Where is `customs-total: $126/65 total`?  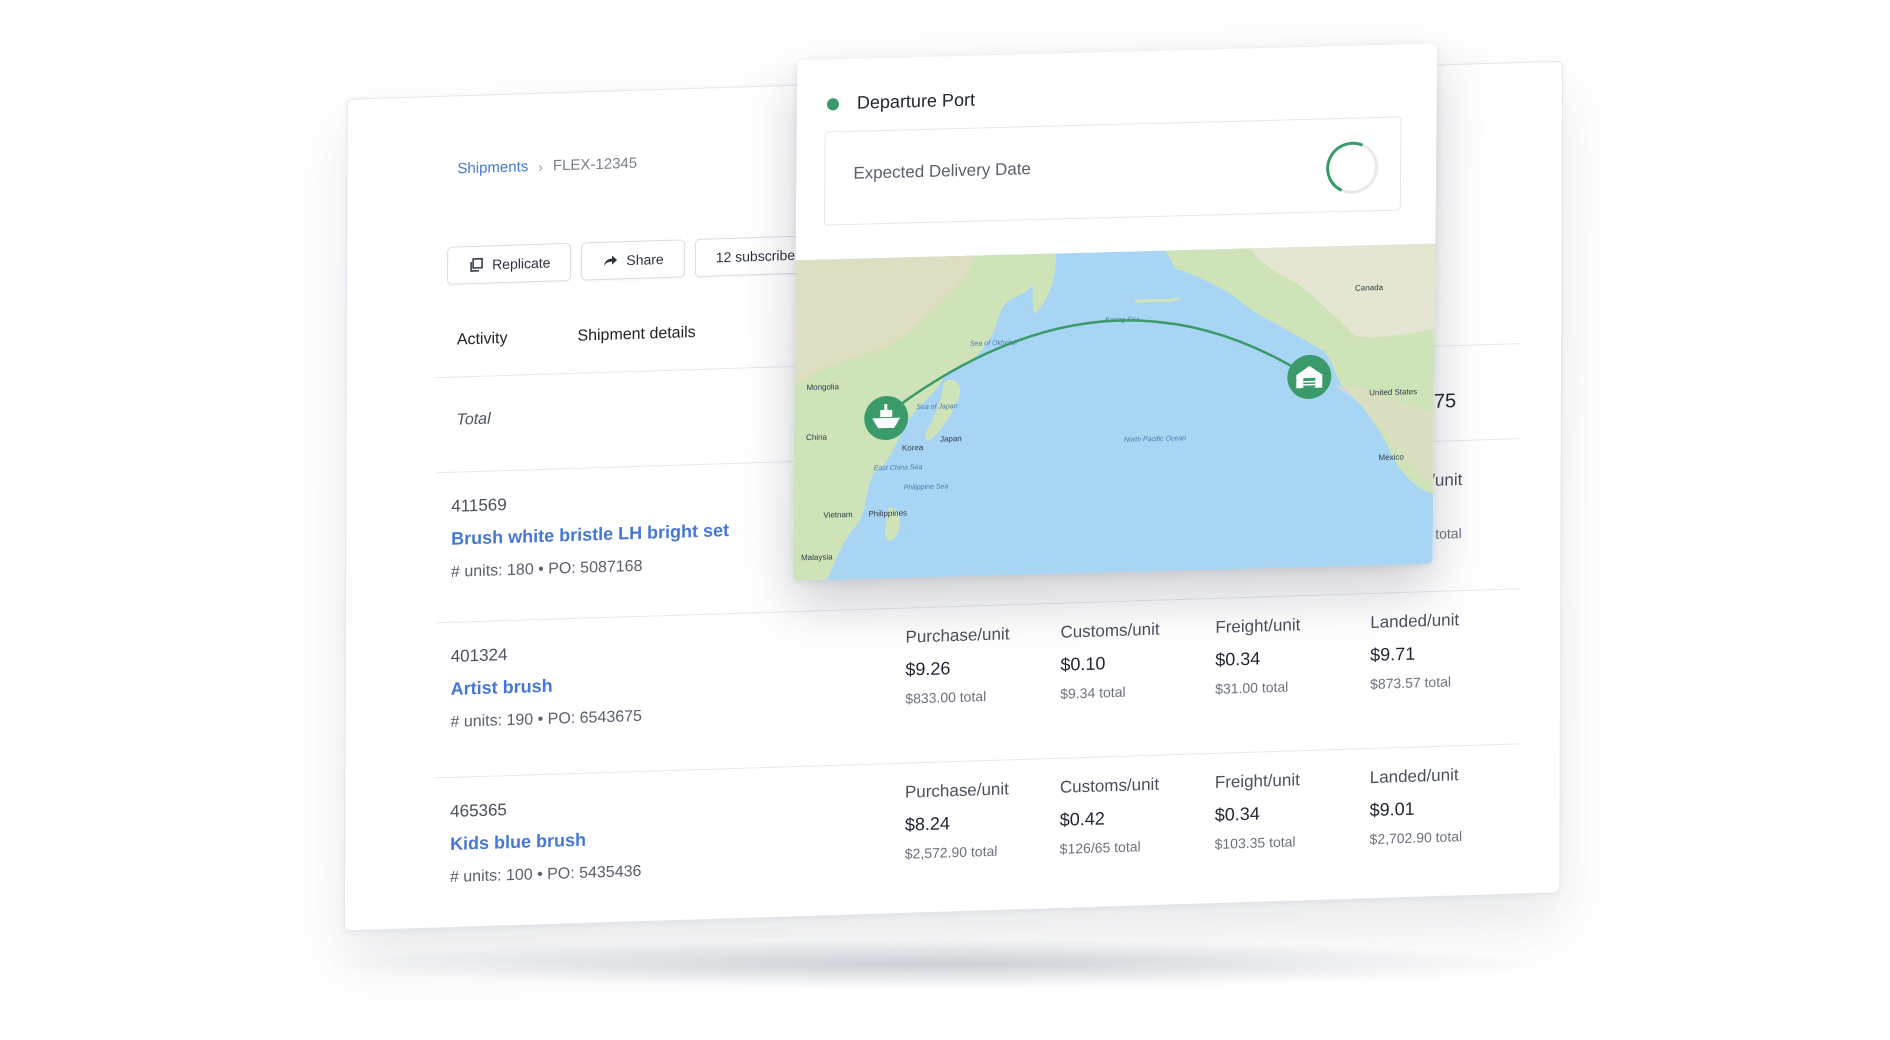
customs-total: $126/65 total is located at coordinates (1100, 847).